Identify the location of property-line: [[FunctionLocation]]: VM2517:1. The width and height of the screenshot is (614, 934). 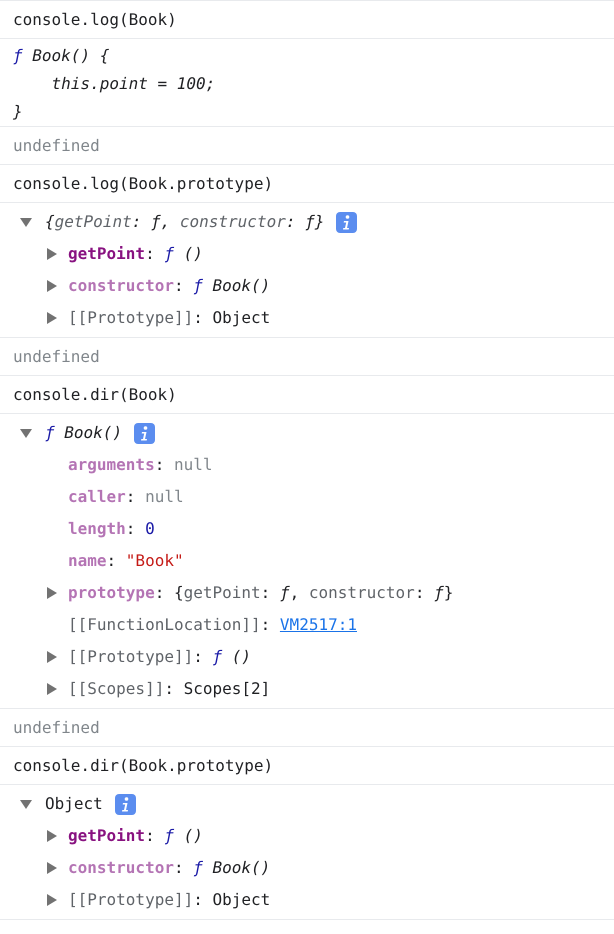
(212, 625).